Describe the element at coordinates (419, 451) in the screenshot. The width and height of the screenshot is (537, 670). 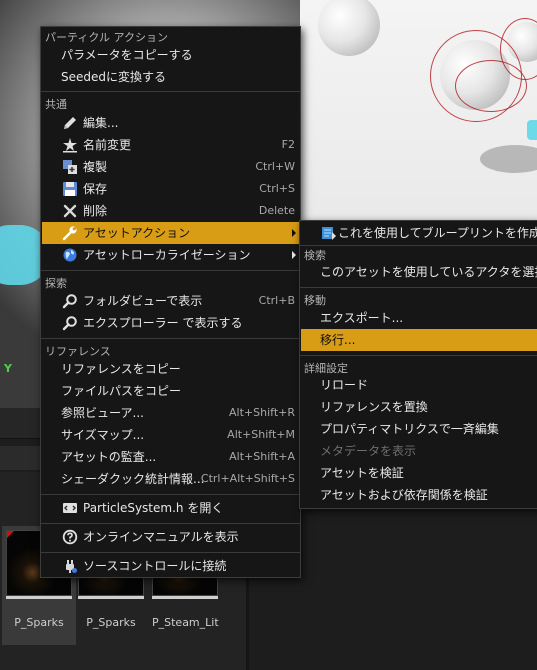
I see `menu-item-show-metadata: メタデータを表示` at that location.